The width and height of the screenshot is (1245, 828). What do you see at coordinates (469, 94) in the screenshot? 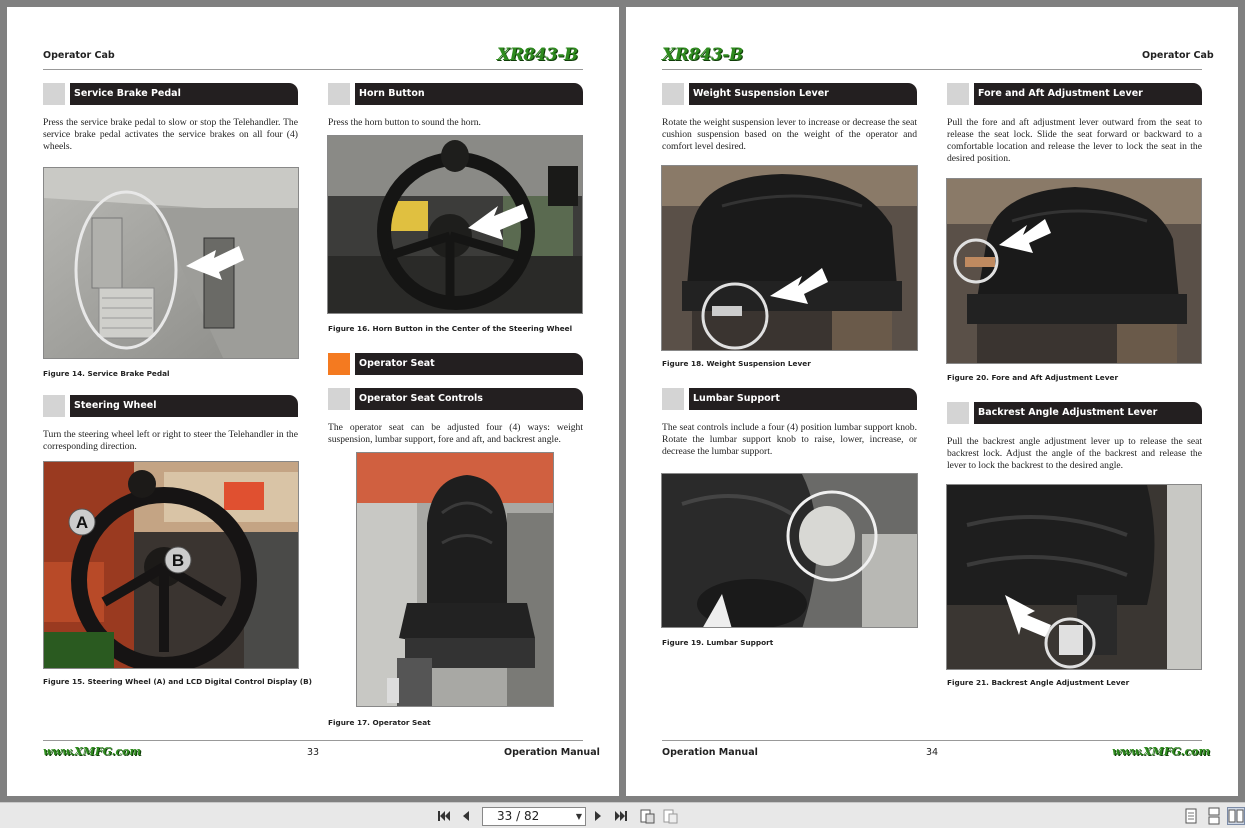
I see `section-title: Horn Button` at bounding box center [469, 94].